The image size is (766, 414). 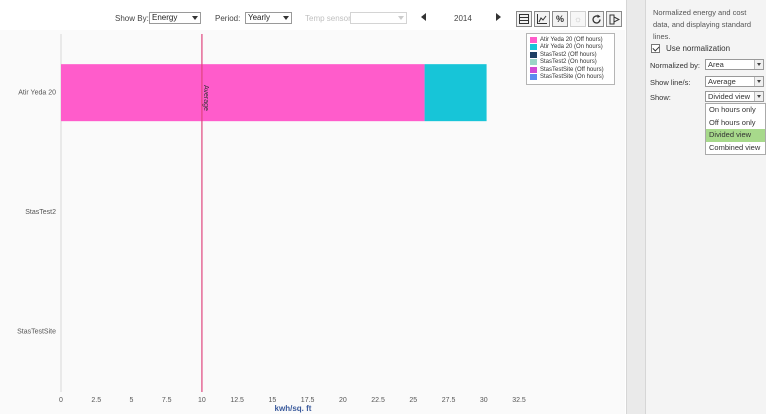 What do you see at coordinates (484, 400) in the screenshot?
I see `x-tick-label: 30` at bounding box center [484, 400].